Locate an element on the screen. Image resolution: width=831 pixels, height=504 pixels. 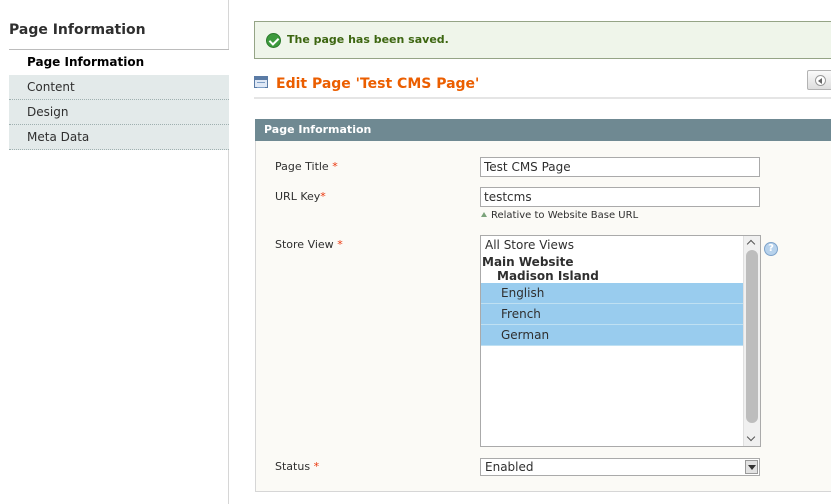
tab-page-information: Page Information is located at coordinates (119, 62).